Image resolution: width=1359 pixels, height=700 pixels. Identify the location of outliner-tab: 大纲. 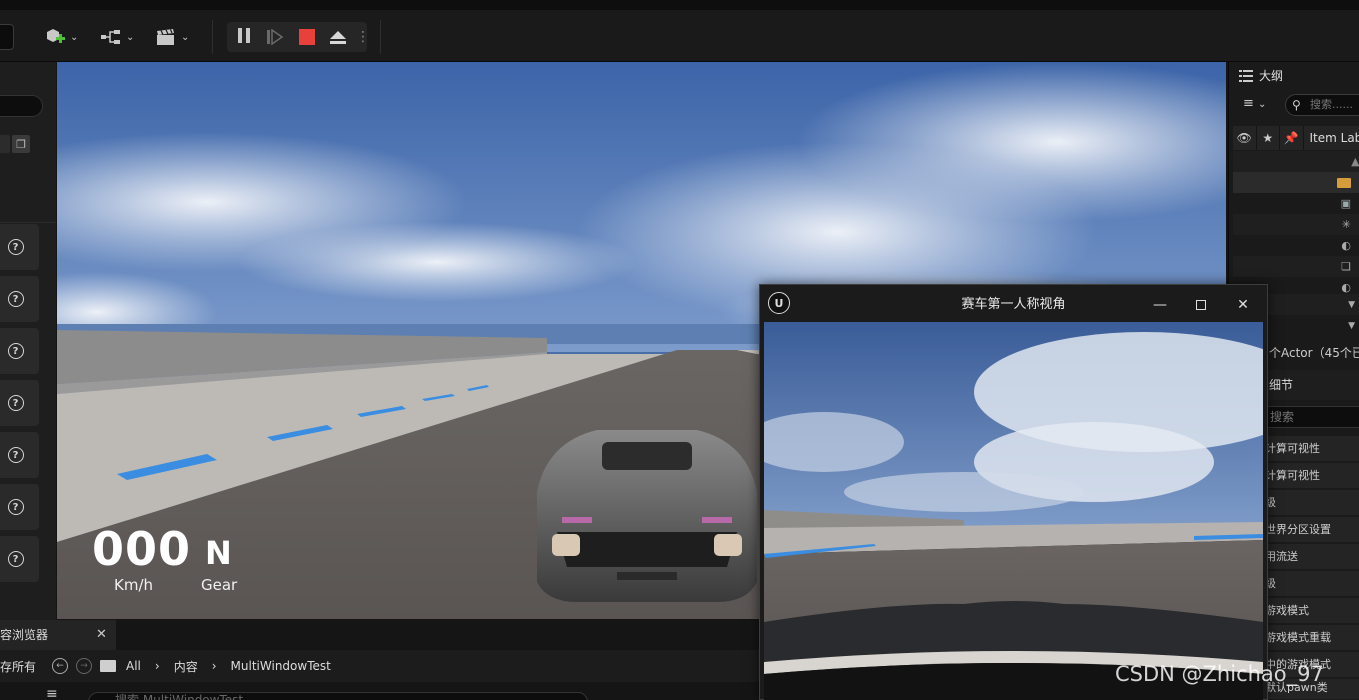
(1261, 75).